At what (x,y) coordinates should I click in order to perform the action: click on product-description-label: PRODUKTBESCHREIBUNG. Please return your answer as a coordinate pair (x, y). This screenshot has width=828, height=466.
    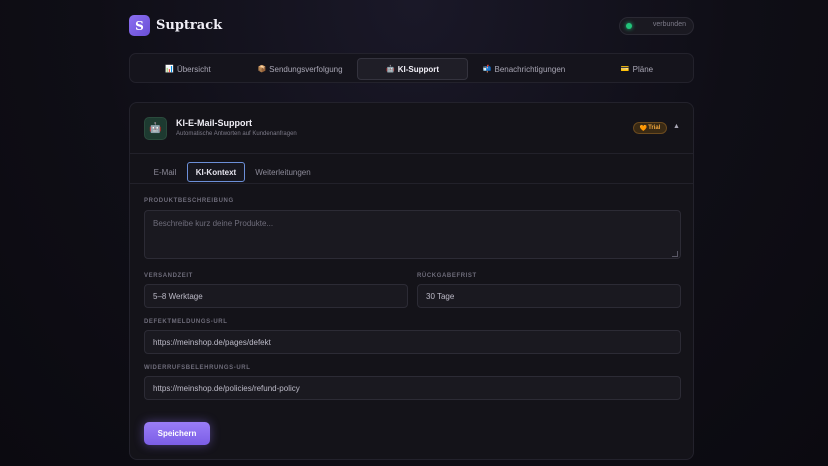
    Looking at the image, I should click on (189, 201).